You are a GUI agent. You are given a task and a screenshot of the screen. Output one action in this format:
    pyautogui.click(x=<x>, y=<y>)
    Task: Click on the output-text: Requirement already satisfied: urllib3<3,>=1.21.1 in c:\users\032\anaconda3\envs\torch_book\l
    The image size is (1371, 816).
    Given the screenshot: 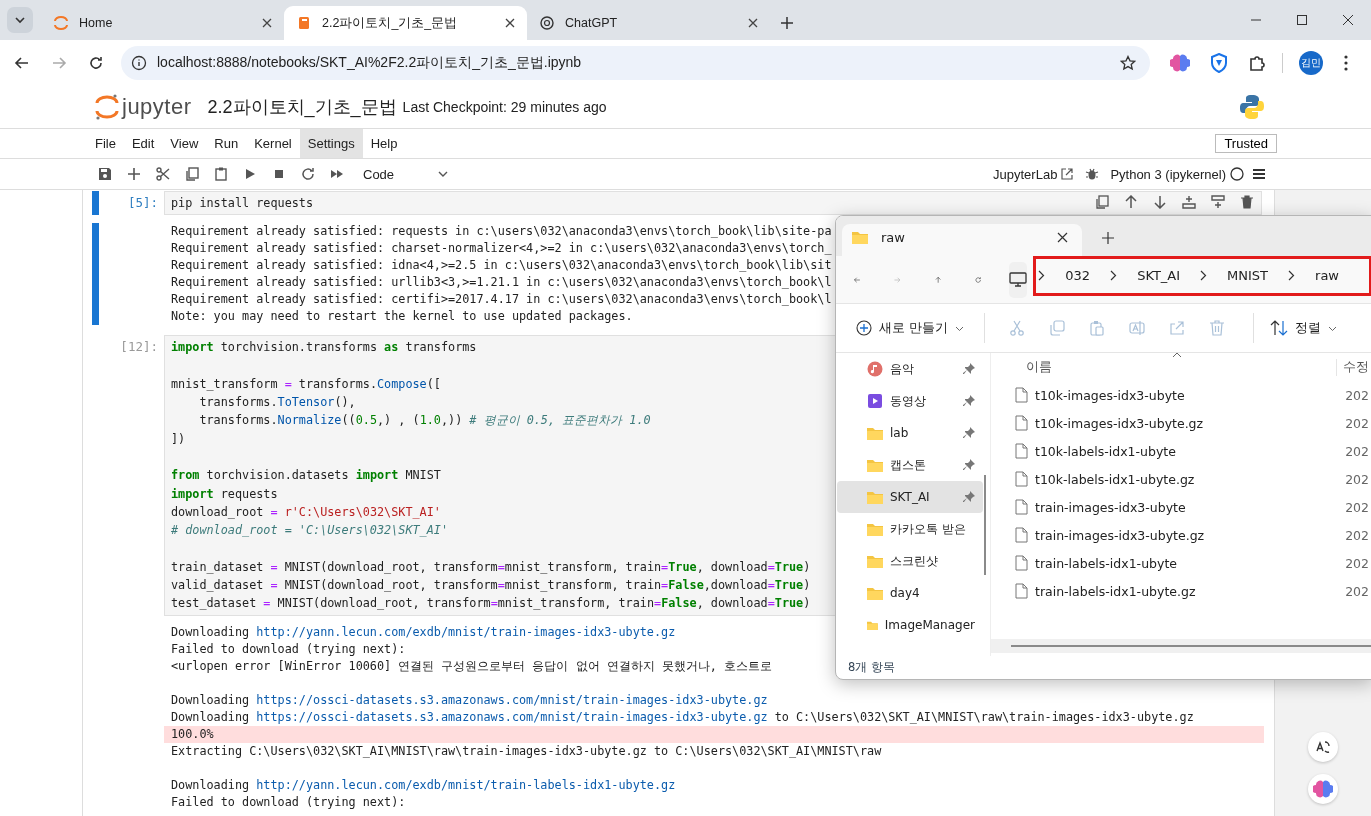 What is the action you would take?
    pyautogui.click(x=501, y=282)
    